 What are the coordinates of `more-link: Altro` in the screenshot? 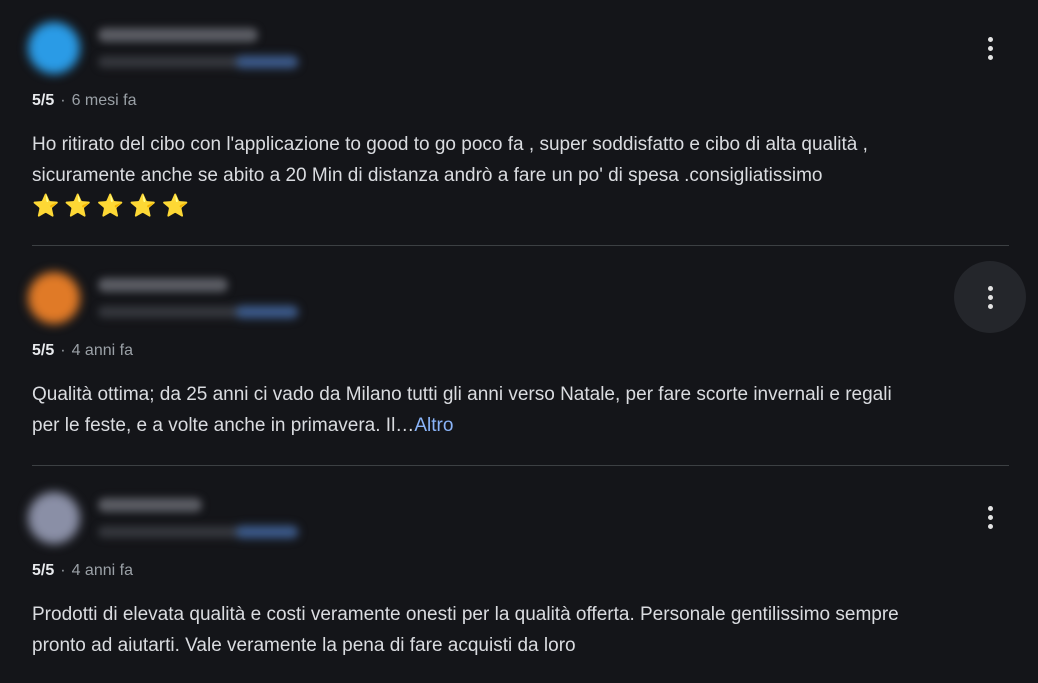 It's located at (433, 425).